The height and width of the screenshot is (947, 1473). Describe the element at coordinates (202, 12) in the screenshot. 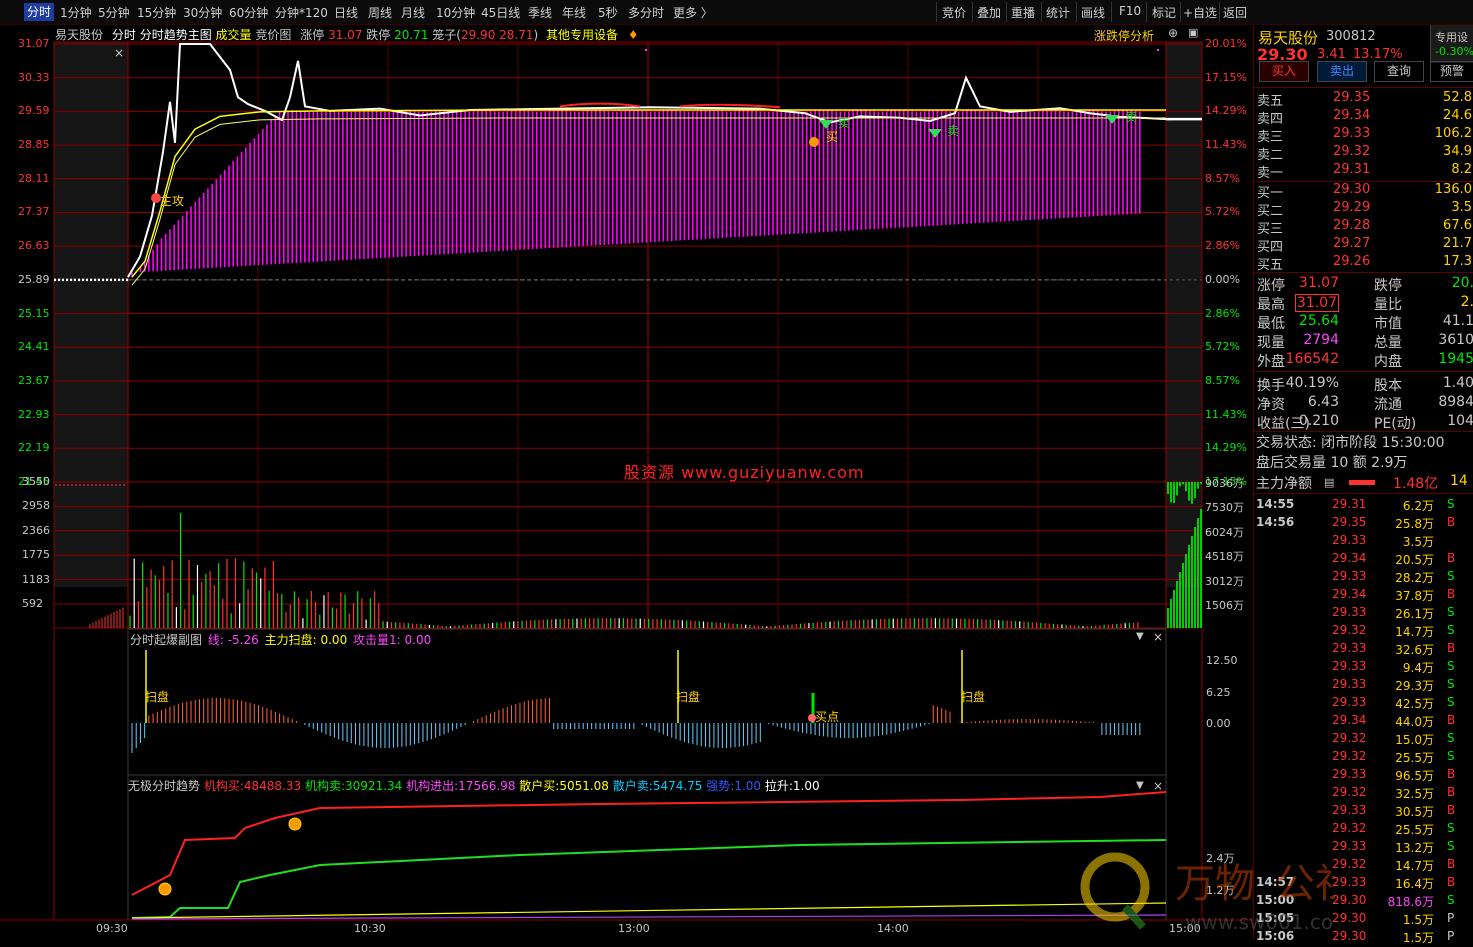

I see `tab-30min: 30分钟` at that location.